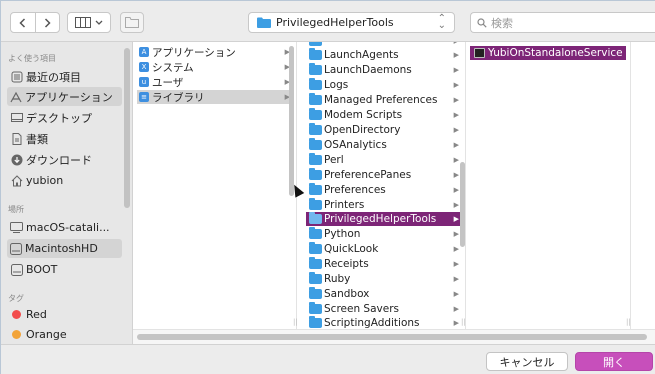  Describe the element at coordinates (337, 279) in the screenshot. I see `item-label: Ruby` at that location.